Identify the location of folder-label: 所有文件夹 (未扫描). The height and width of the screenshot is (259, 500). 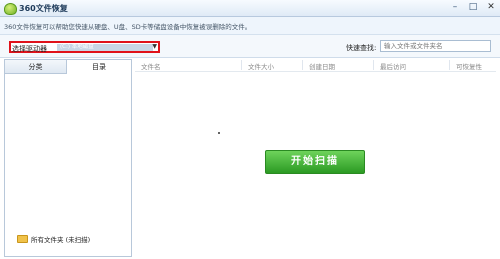
(61, 240).